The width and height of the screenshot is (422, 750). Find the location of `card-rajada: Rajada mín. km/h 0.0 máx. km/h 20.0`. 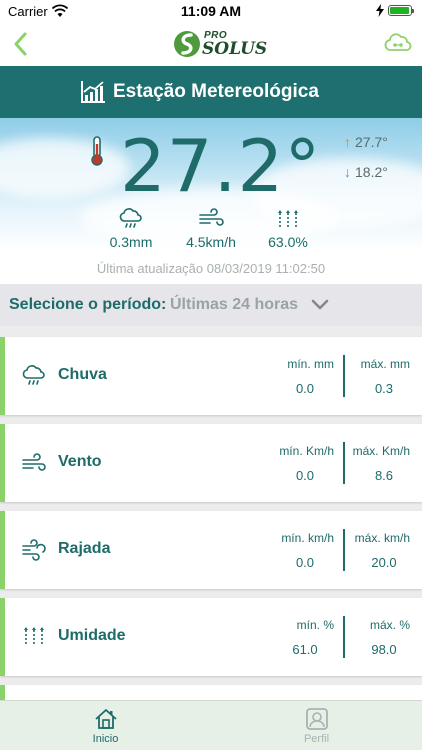

card-rajada: Rajada mín. km/h 0.0 máx. km/h 20.0 is located at coordinates (211, 550).